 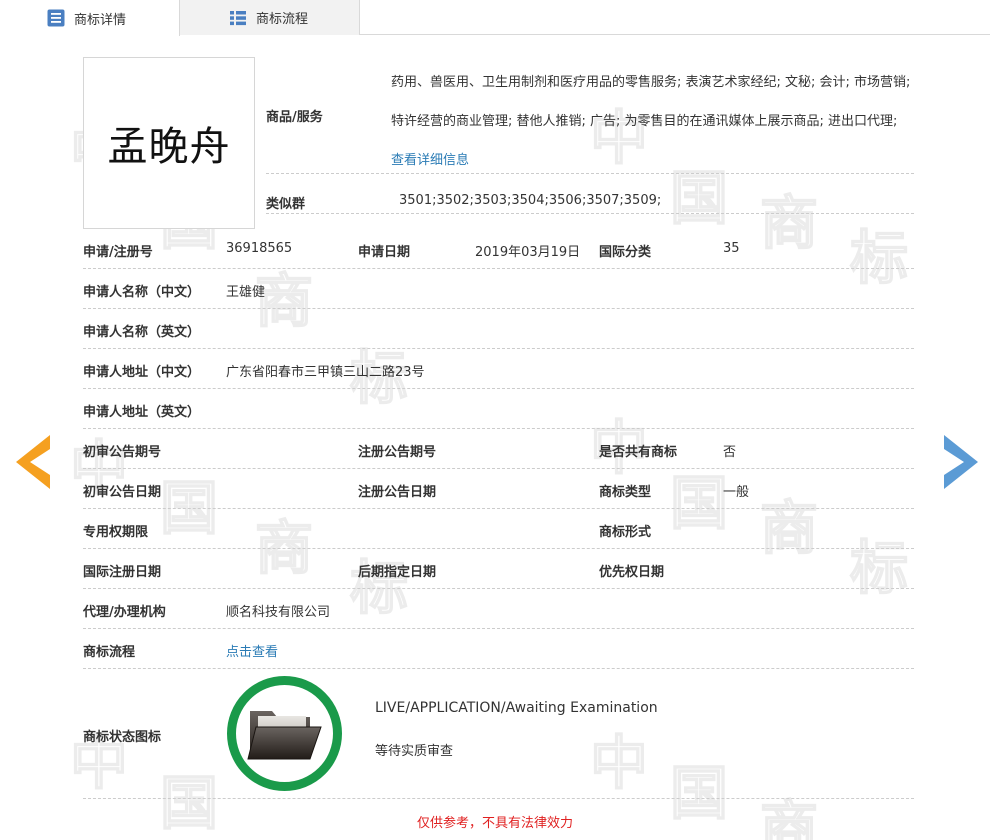 I want to click on agency-value: 顺名科技有限公司, so click(x=278, y=612).